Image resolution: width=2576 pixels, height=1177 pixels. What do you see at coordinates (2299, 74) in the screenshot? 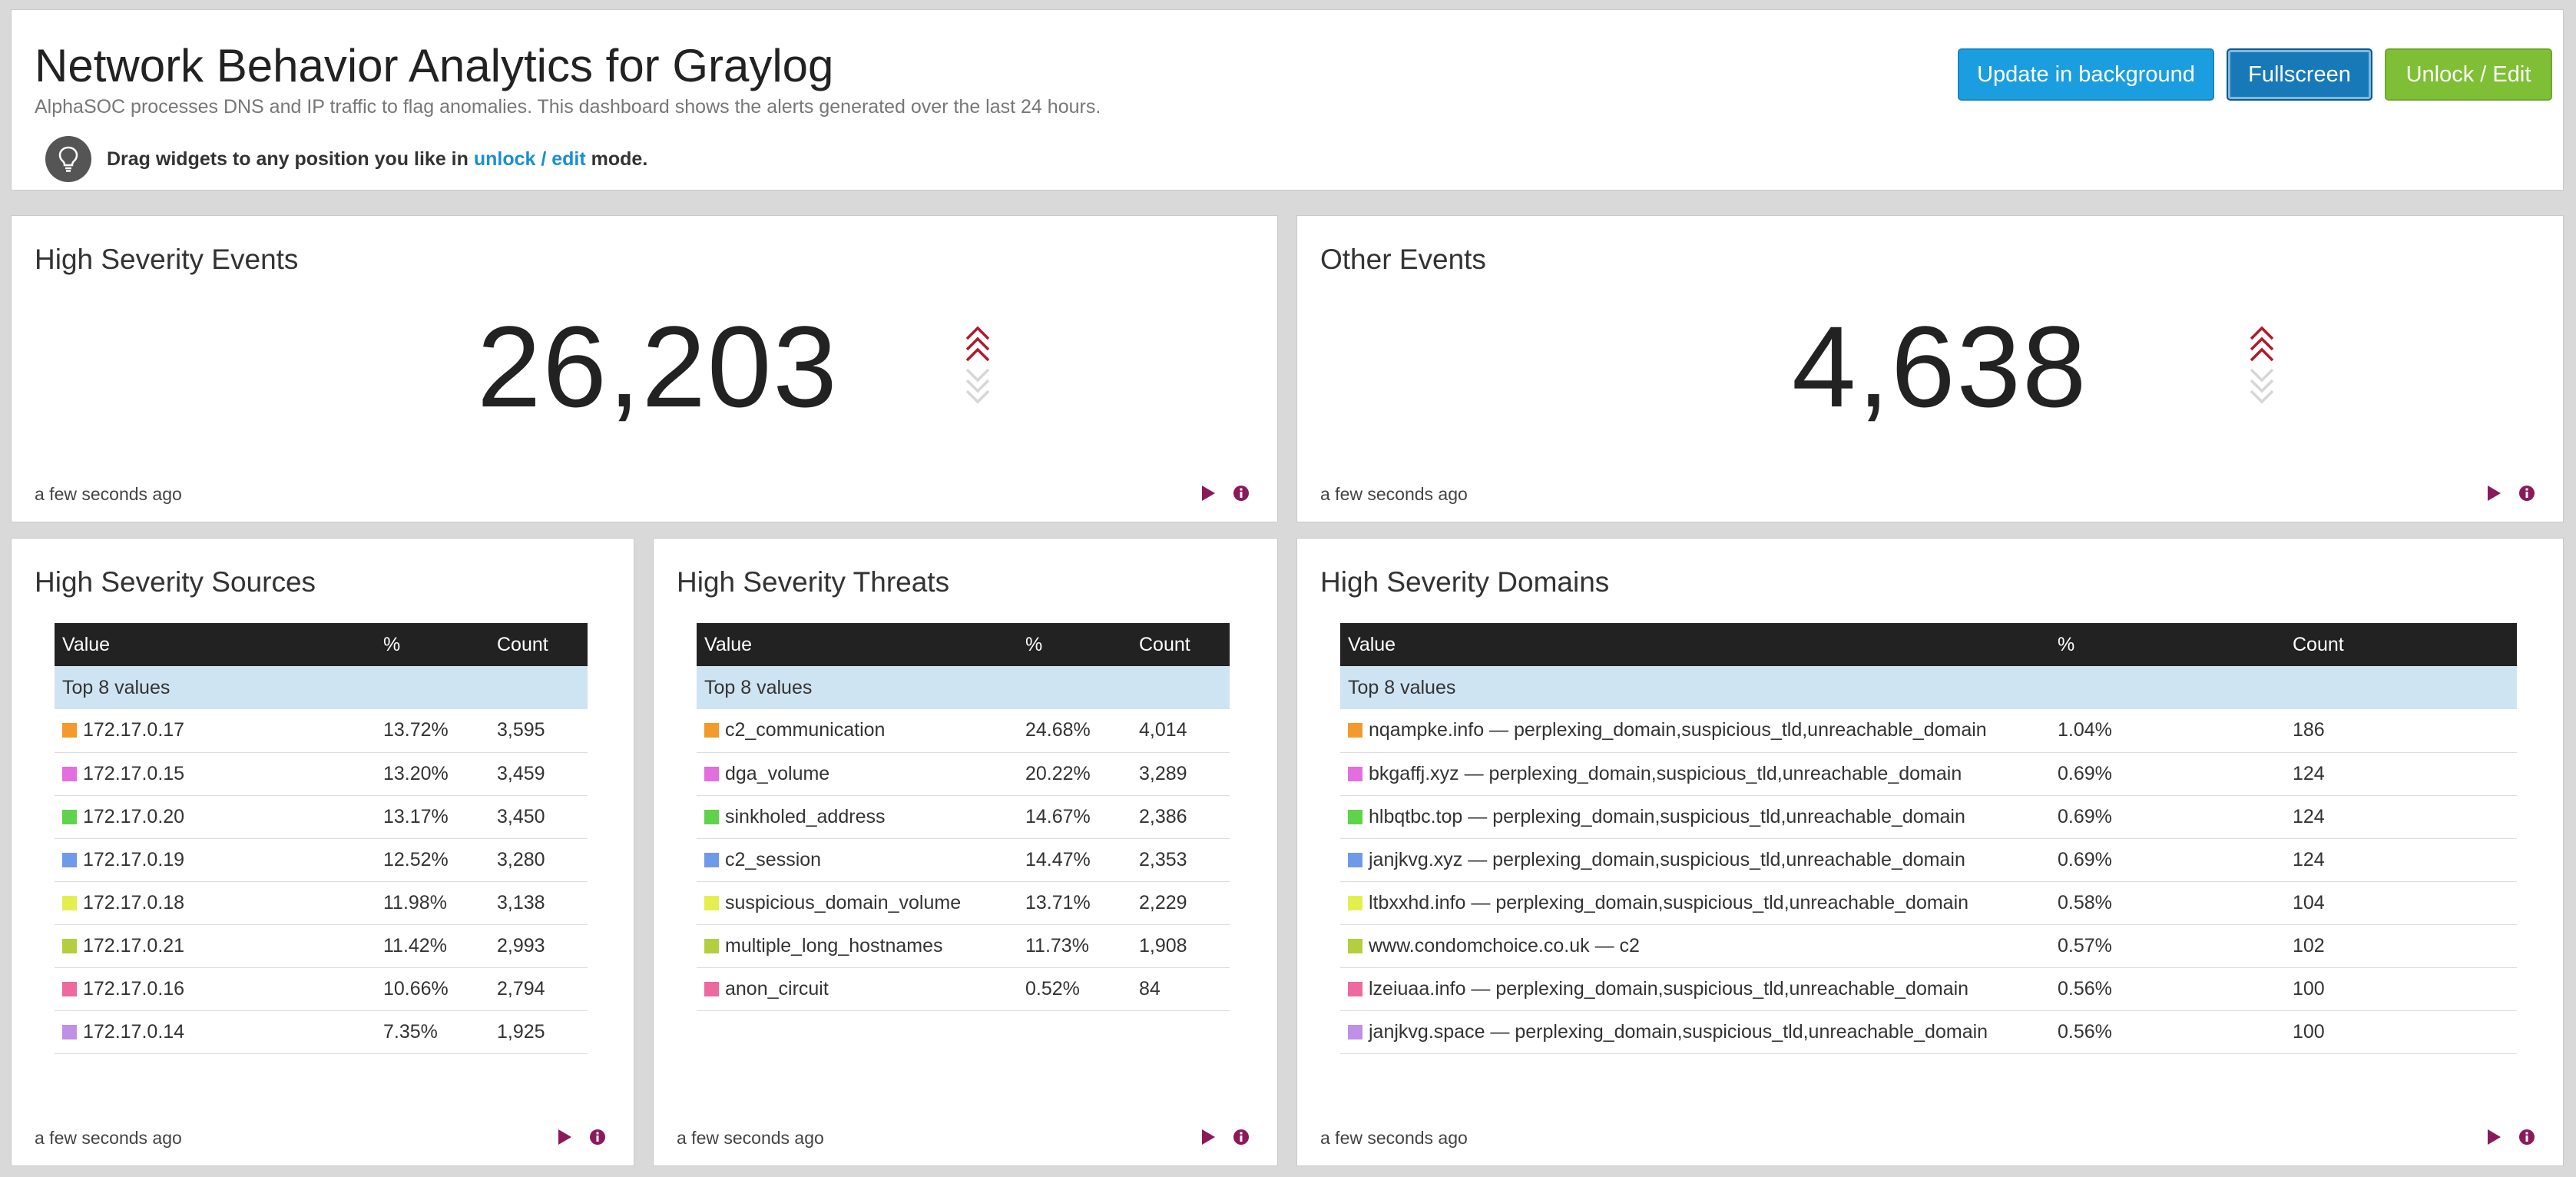
I see `fullscreen-button: Fullscreen` at bounding box center [2299, 74].